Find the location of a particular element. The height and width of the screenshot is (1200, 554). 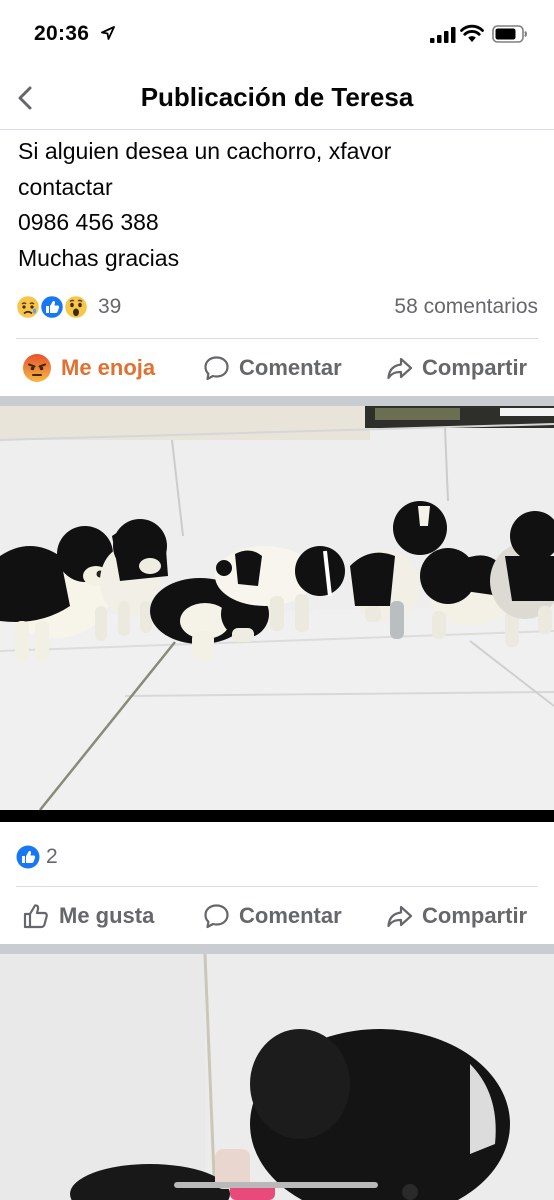

post-action-bar: Me enoja Comentar Compartir is located at coordinates (277, 368).